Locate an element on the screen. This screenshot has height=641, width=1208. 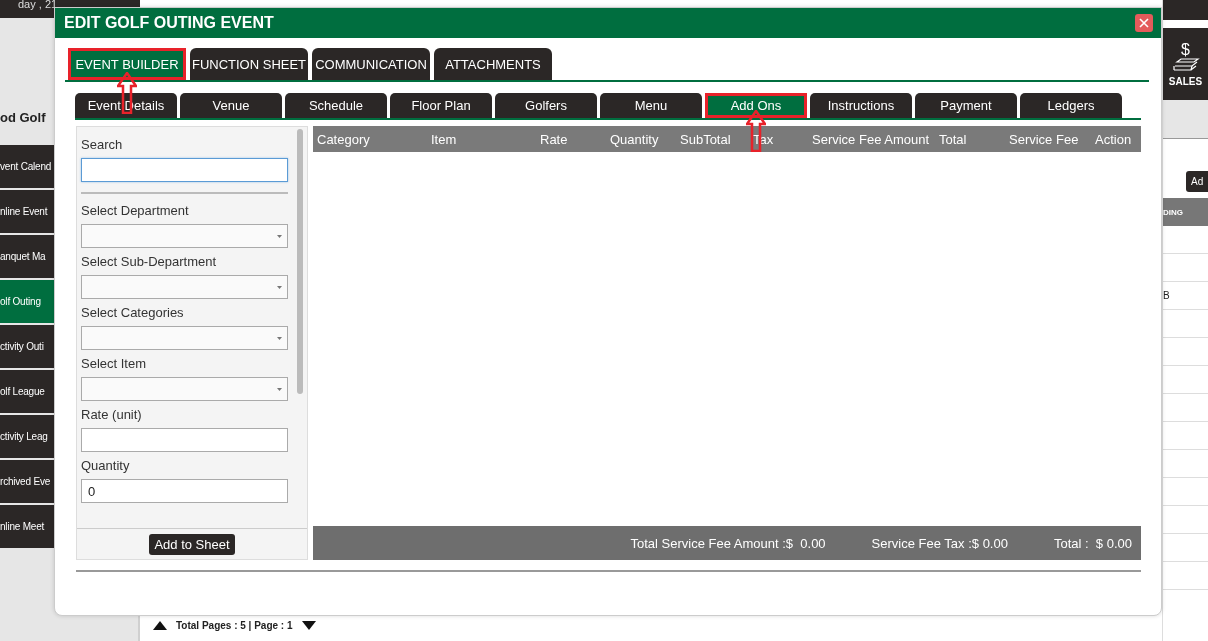
tab: Schedule is located at coordinates (336, 105).